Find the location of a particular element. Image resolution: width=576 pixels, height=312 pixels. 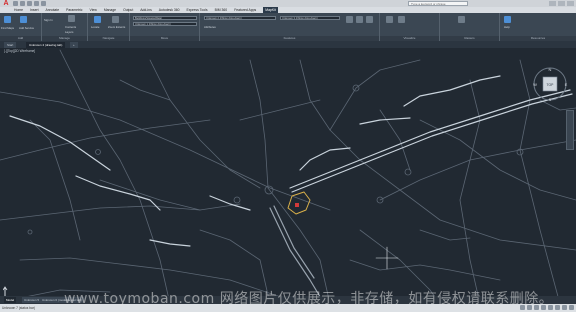

layers-button: Layers is located at coordinates (69, 32).